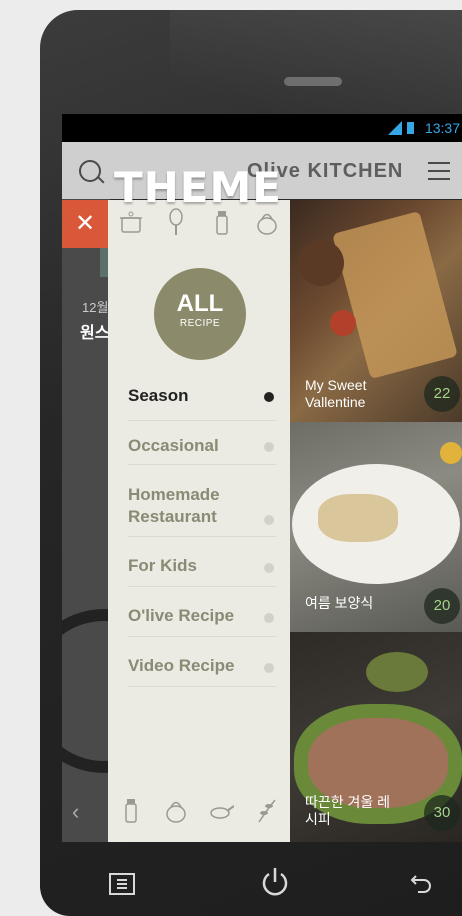 This screenshot has width=462, height=916. What do you see at coordinates (422, 883) in the screenshot?
I see `back-icon` at bounding box center [422, 883].